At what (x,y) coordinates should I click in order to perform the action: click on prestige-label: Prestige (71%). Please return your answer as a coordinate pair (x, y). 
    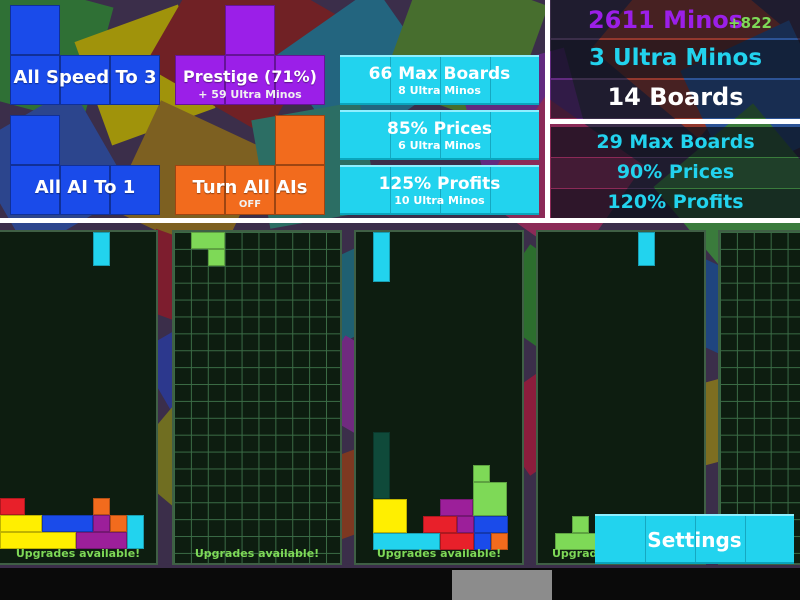
    Looking at the image, I should click on (250, 76).